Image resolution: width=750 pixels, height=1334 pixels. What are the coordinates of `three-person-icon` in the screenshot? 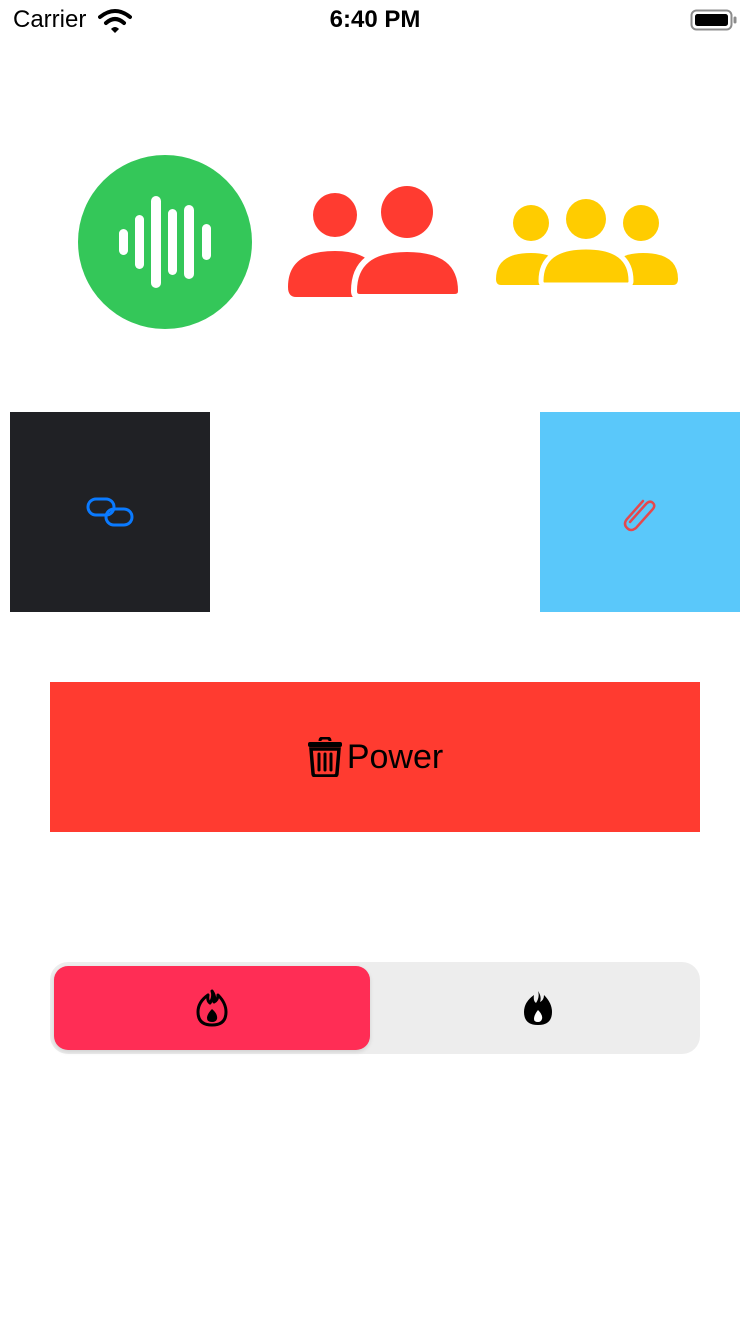 It's located at (587, 246).